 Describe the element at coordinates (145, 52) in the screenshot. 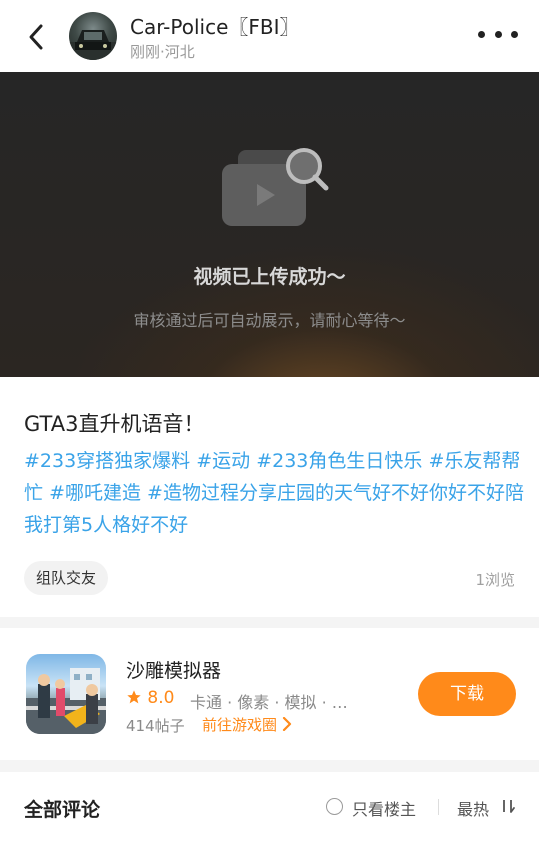

I see `post-time: 刚刚` at that location.